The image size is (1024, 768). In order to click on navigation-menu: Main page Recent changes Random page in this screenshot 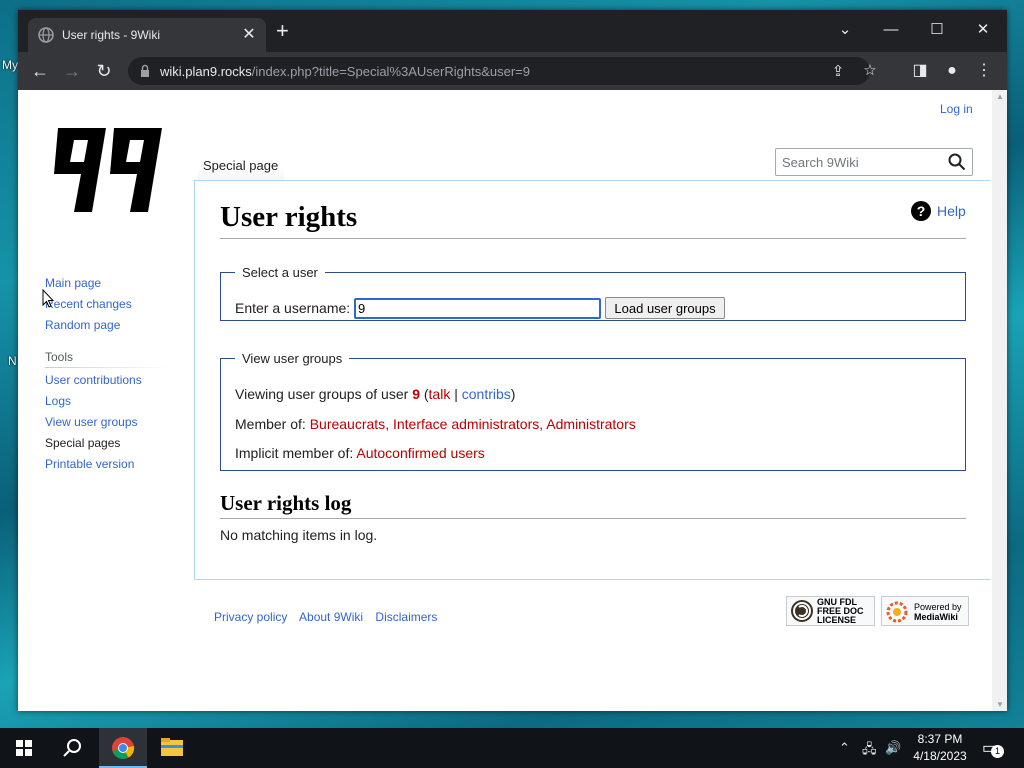, I will do `click(88, 307)`.